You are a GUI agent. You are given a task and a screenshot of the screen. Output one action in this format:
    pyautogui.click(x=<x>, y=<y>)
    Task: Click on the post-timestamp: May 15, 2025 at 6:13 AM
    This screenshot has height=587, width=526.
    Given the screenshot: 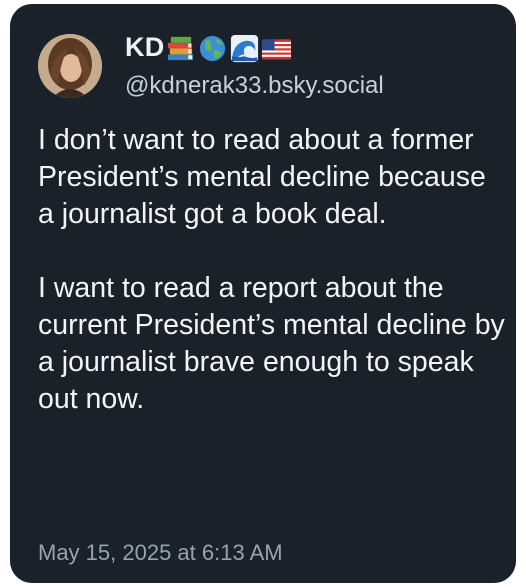 What is the action you would take?
    pyautogui.click(x=160, y=553)
    